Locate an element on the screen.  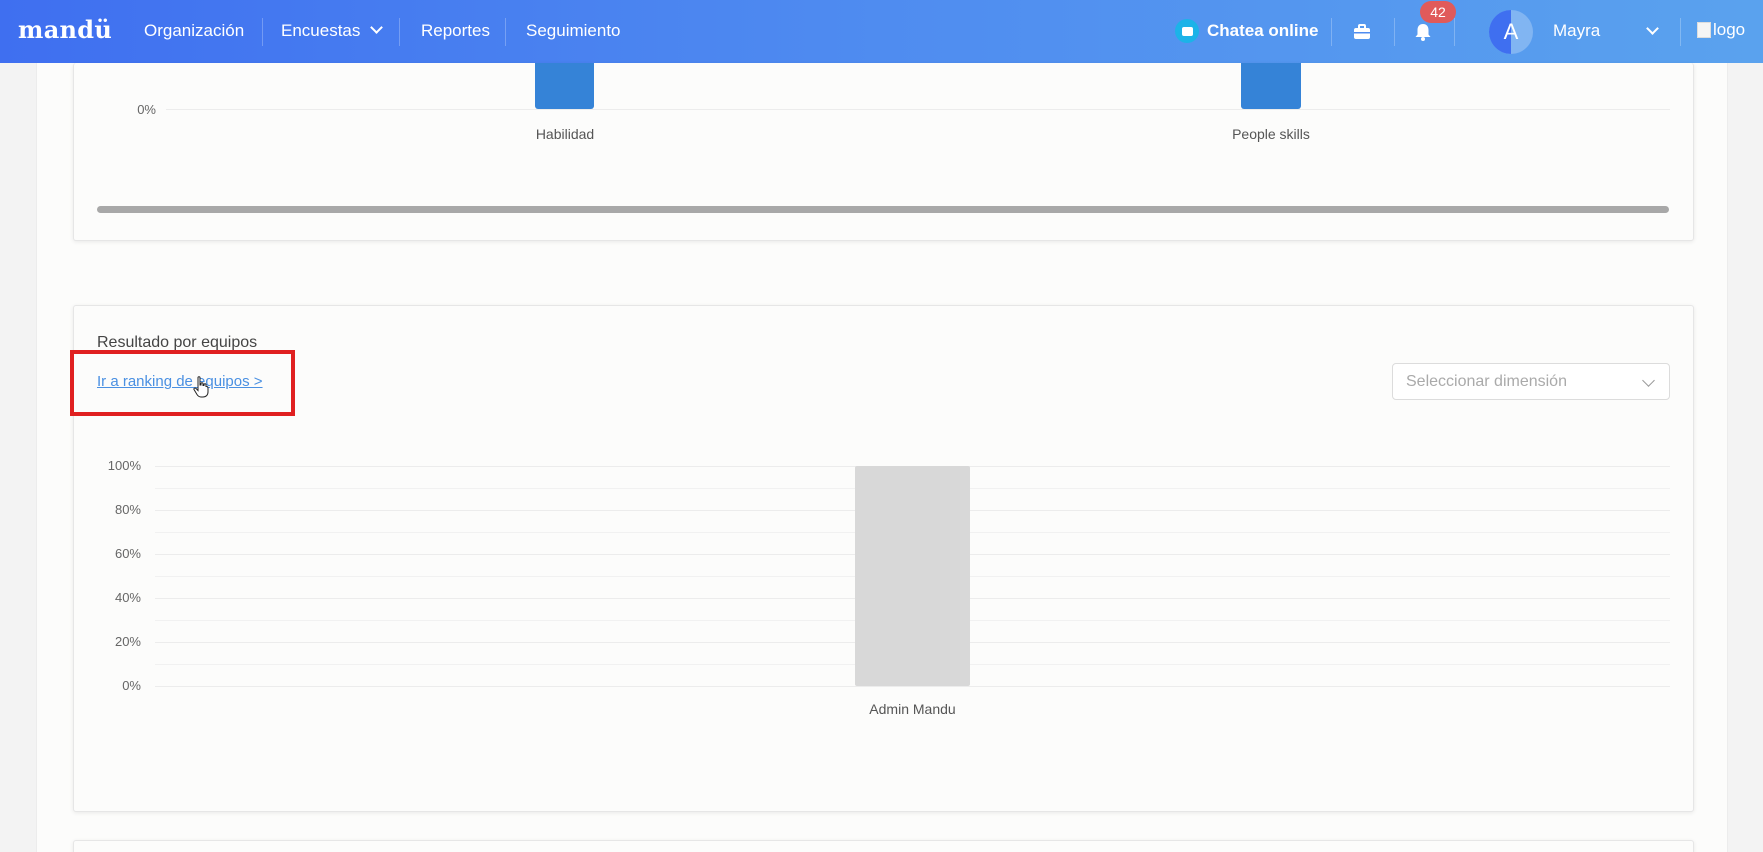
nav-encuestas-label: Encuestas is located at coordinates (321, 30).